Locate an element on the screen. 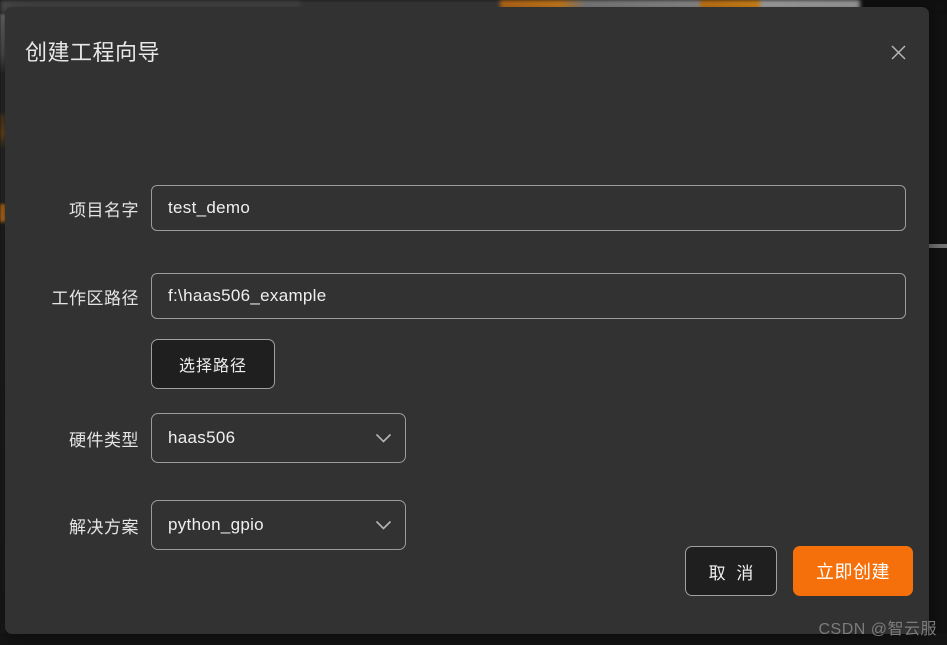  label-solution: 解决方案 is located at coordinates (104, 527).